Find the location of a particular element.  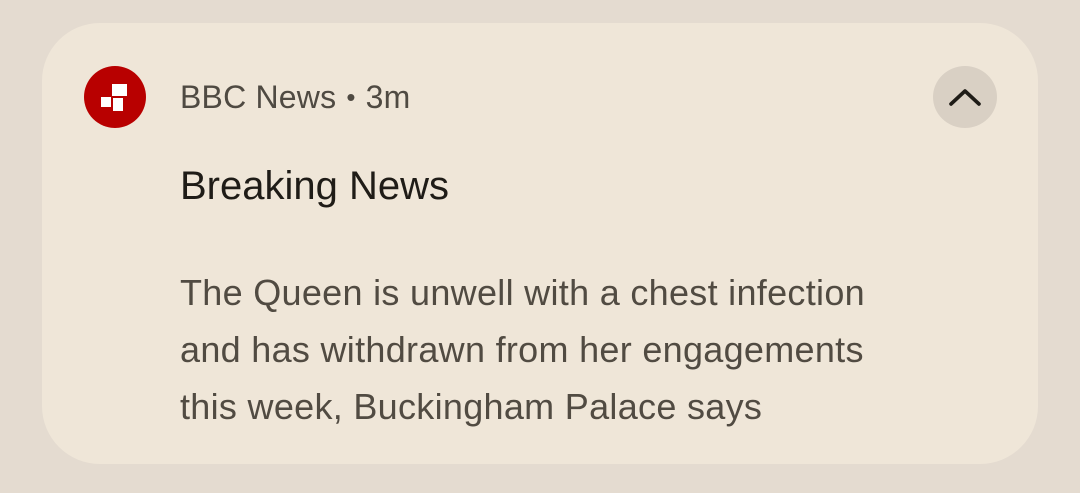

collapse-button is located at coordinates (965, 97).